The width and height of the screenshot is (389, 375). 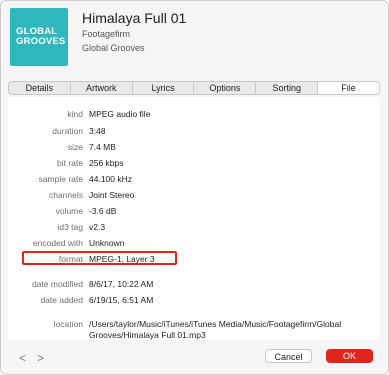 I want to click on song-title: Himalaya Full 01, so click(x=134, y=18).